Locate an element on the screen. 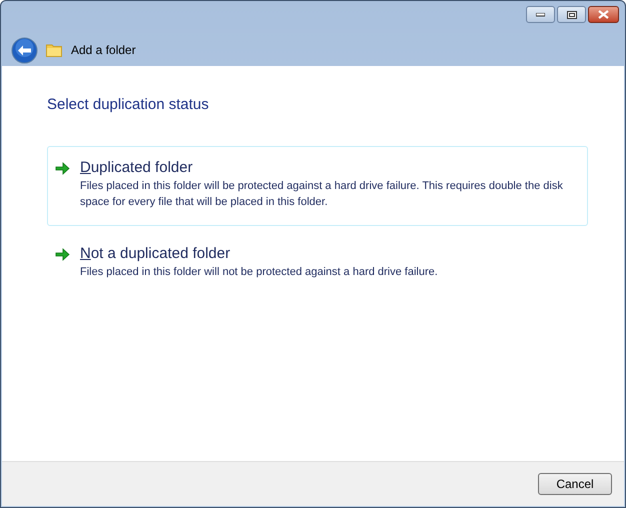 The width and height of the screenshot is (626, 508). folder-icon is located at coordinates (54, 50).